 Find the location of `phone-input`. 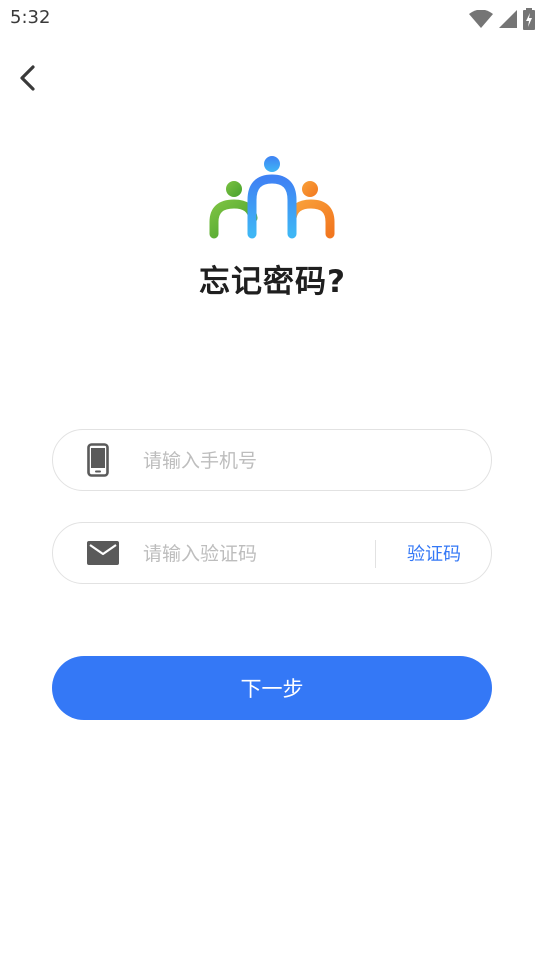

phone-input is located at coordinates (303, 461).